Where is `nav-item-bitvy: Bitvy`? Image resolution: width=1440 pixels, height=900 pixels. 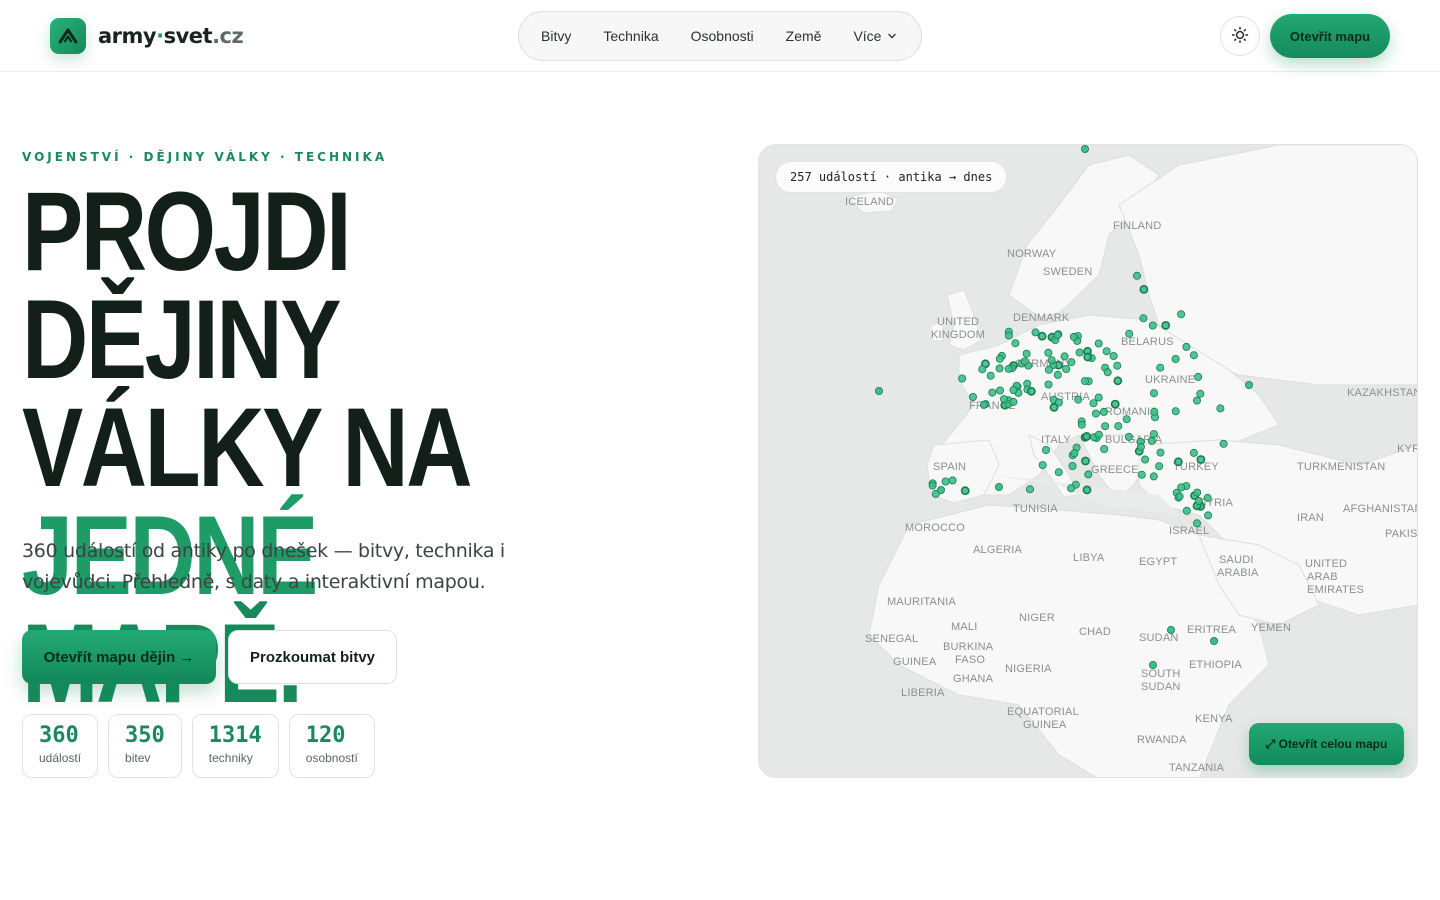
nav-item-bitvy: Bitvy is located at coordinates (556, 36).